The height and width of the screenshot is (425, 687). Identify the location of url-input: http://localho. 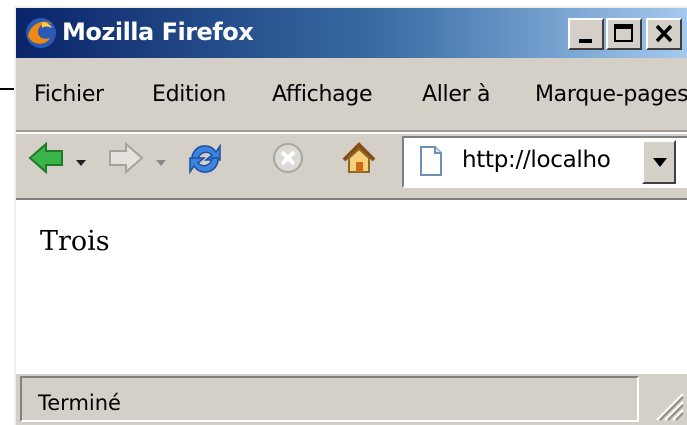
(536, 160).